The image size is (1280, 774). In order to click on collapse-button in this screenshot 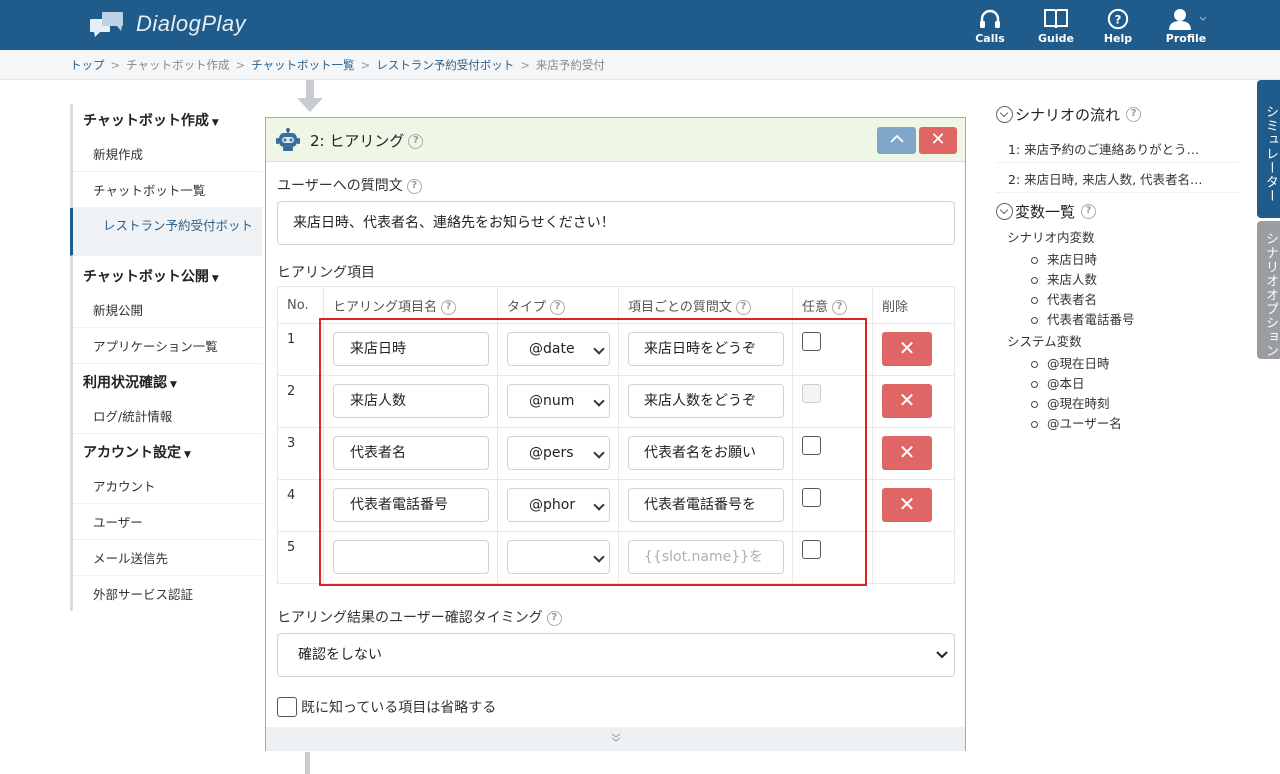, I will do `click(896, 140)`.